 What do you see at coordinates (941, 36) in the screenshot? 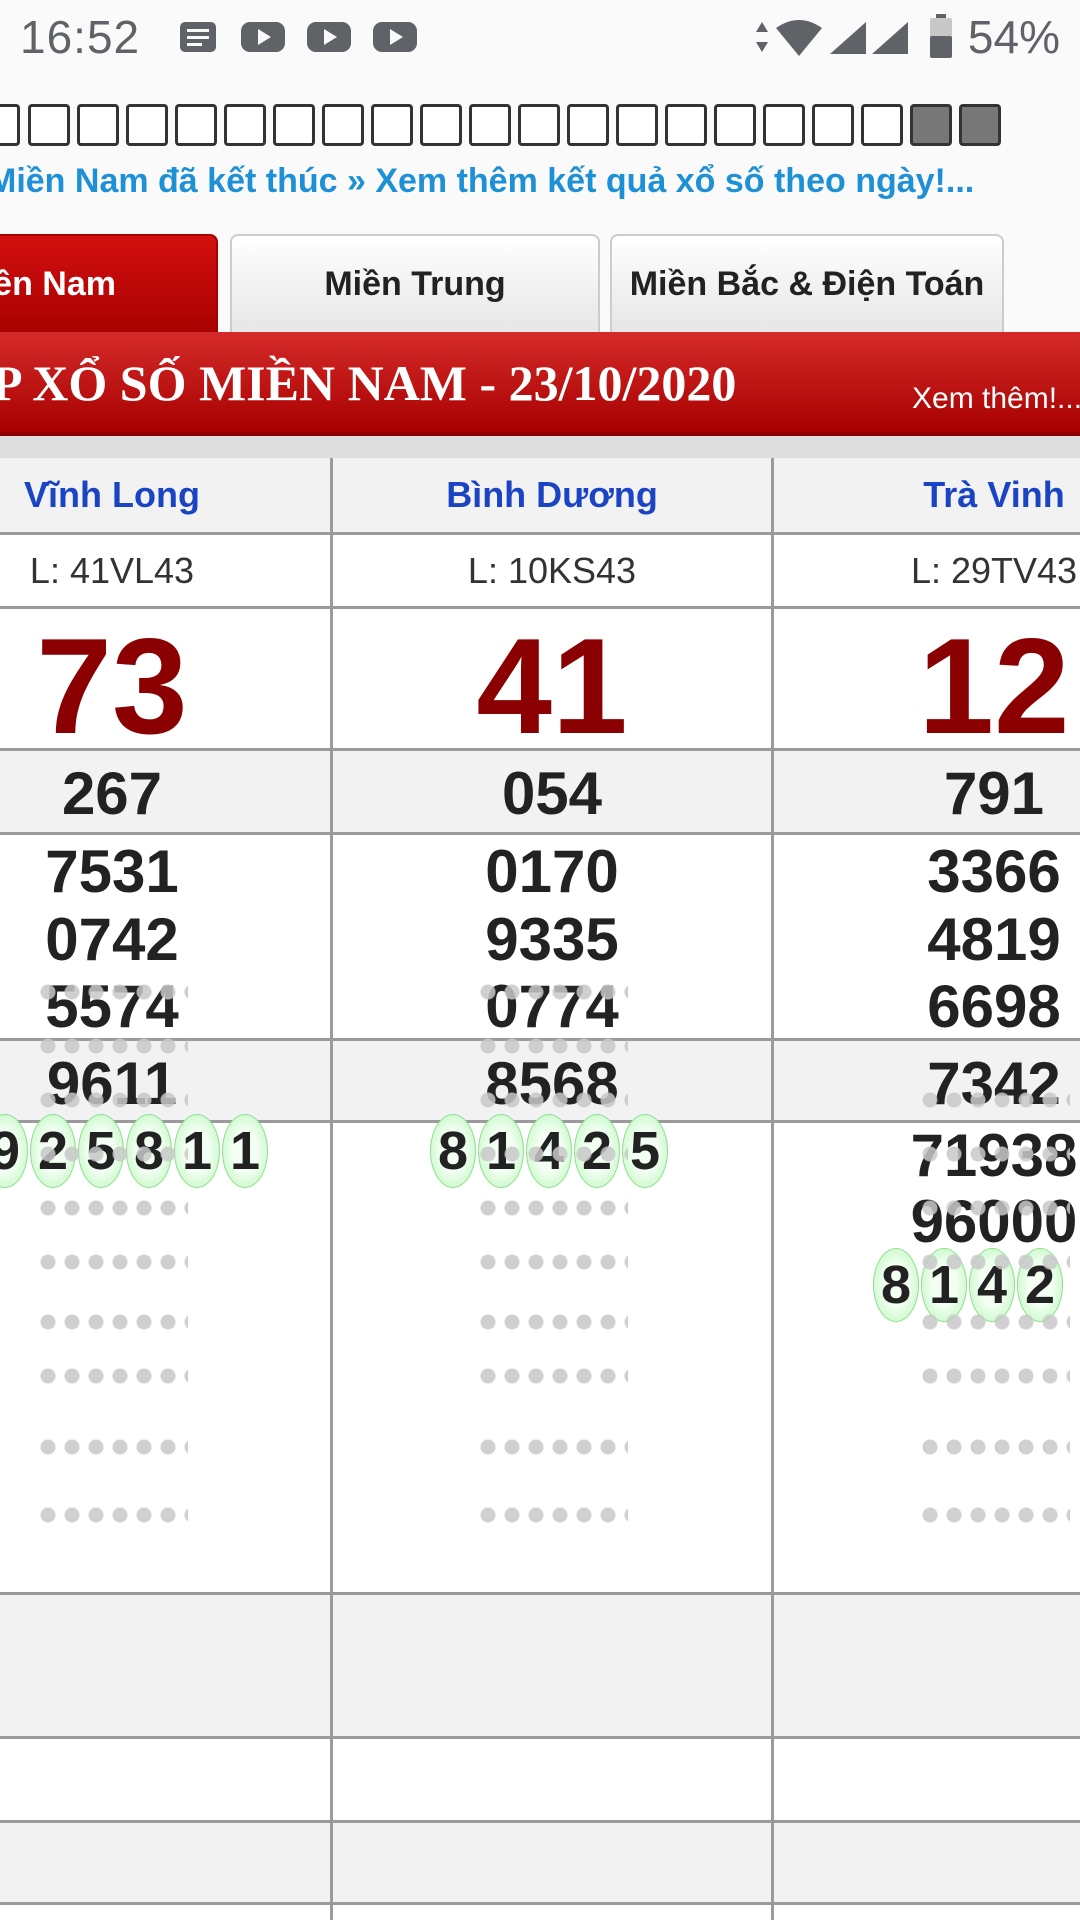
I see `battery-icon` at bounding box center [941, 36].